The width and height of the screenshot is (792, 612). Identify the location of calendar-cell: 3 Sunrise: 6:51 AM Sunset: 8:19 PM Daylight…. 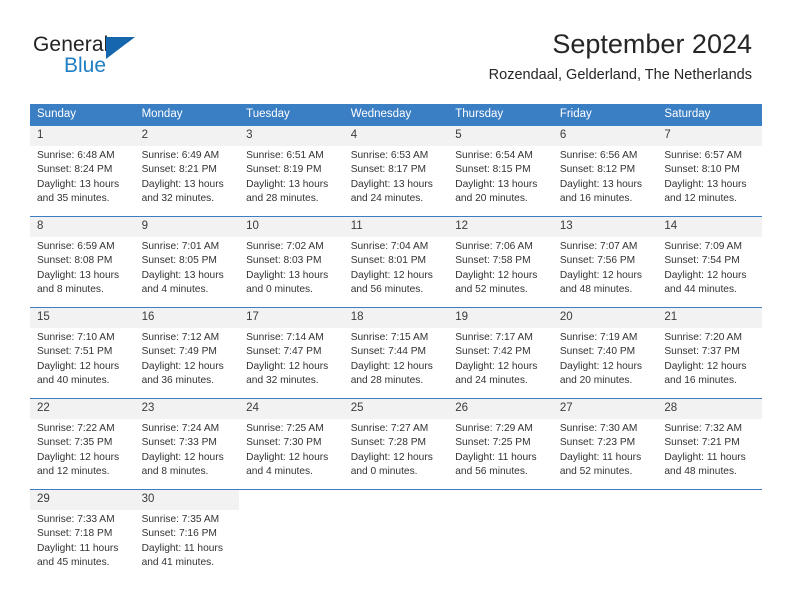
(291, 171).